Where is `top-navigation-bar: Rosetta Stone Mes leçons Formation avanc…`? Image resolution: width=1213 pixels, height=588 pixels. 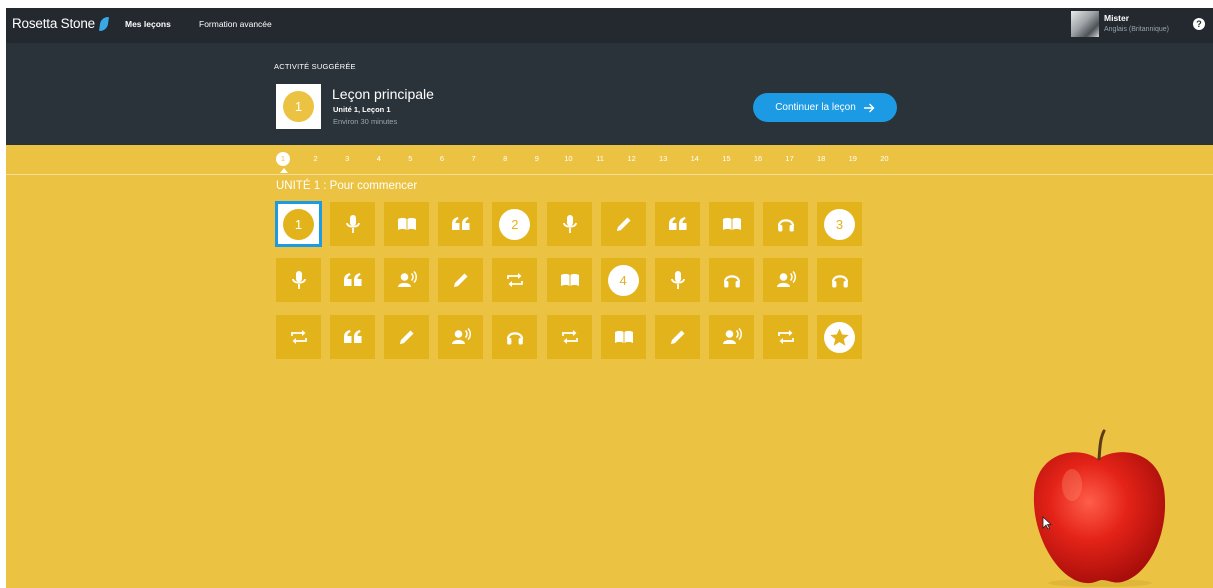
top-navigation-bar: Rosetta Stone Mes leçons Formation avanc… is located at coordinates (609, 25).